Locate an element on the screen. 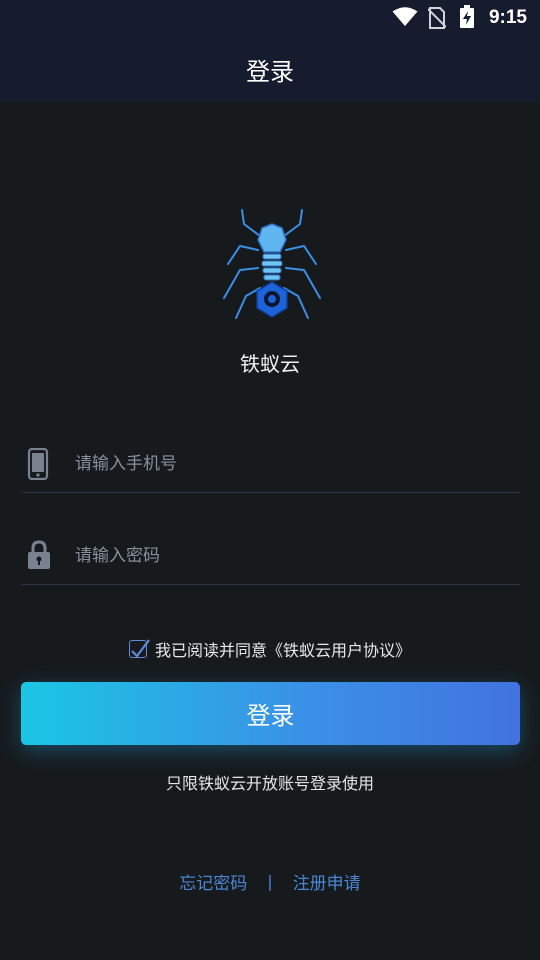 Image resolution: width=540 pixels, height=960 pixels. agreement-checkbox is located at coordinates (139, 648).